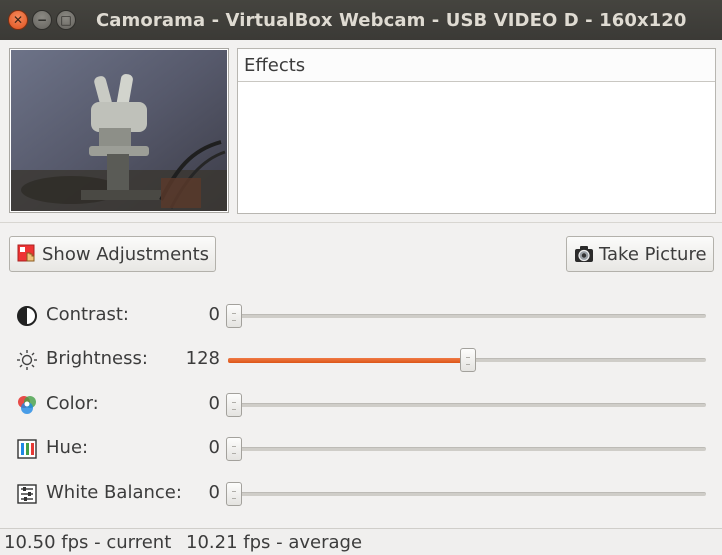  What do you see at coordinates (234, 316) in the screenshot?
I see `contrast-slider-handle` at bounding box center [234, 316].